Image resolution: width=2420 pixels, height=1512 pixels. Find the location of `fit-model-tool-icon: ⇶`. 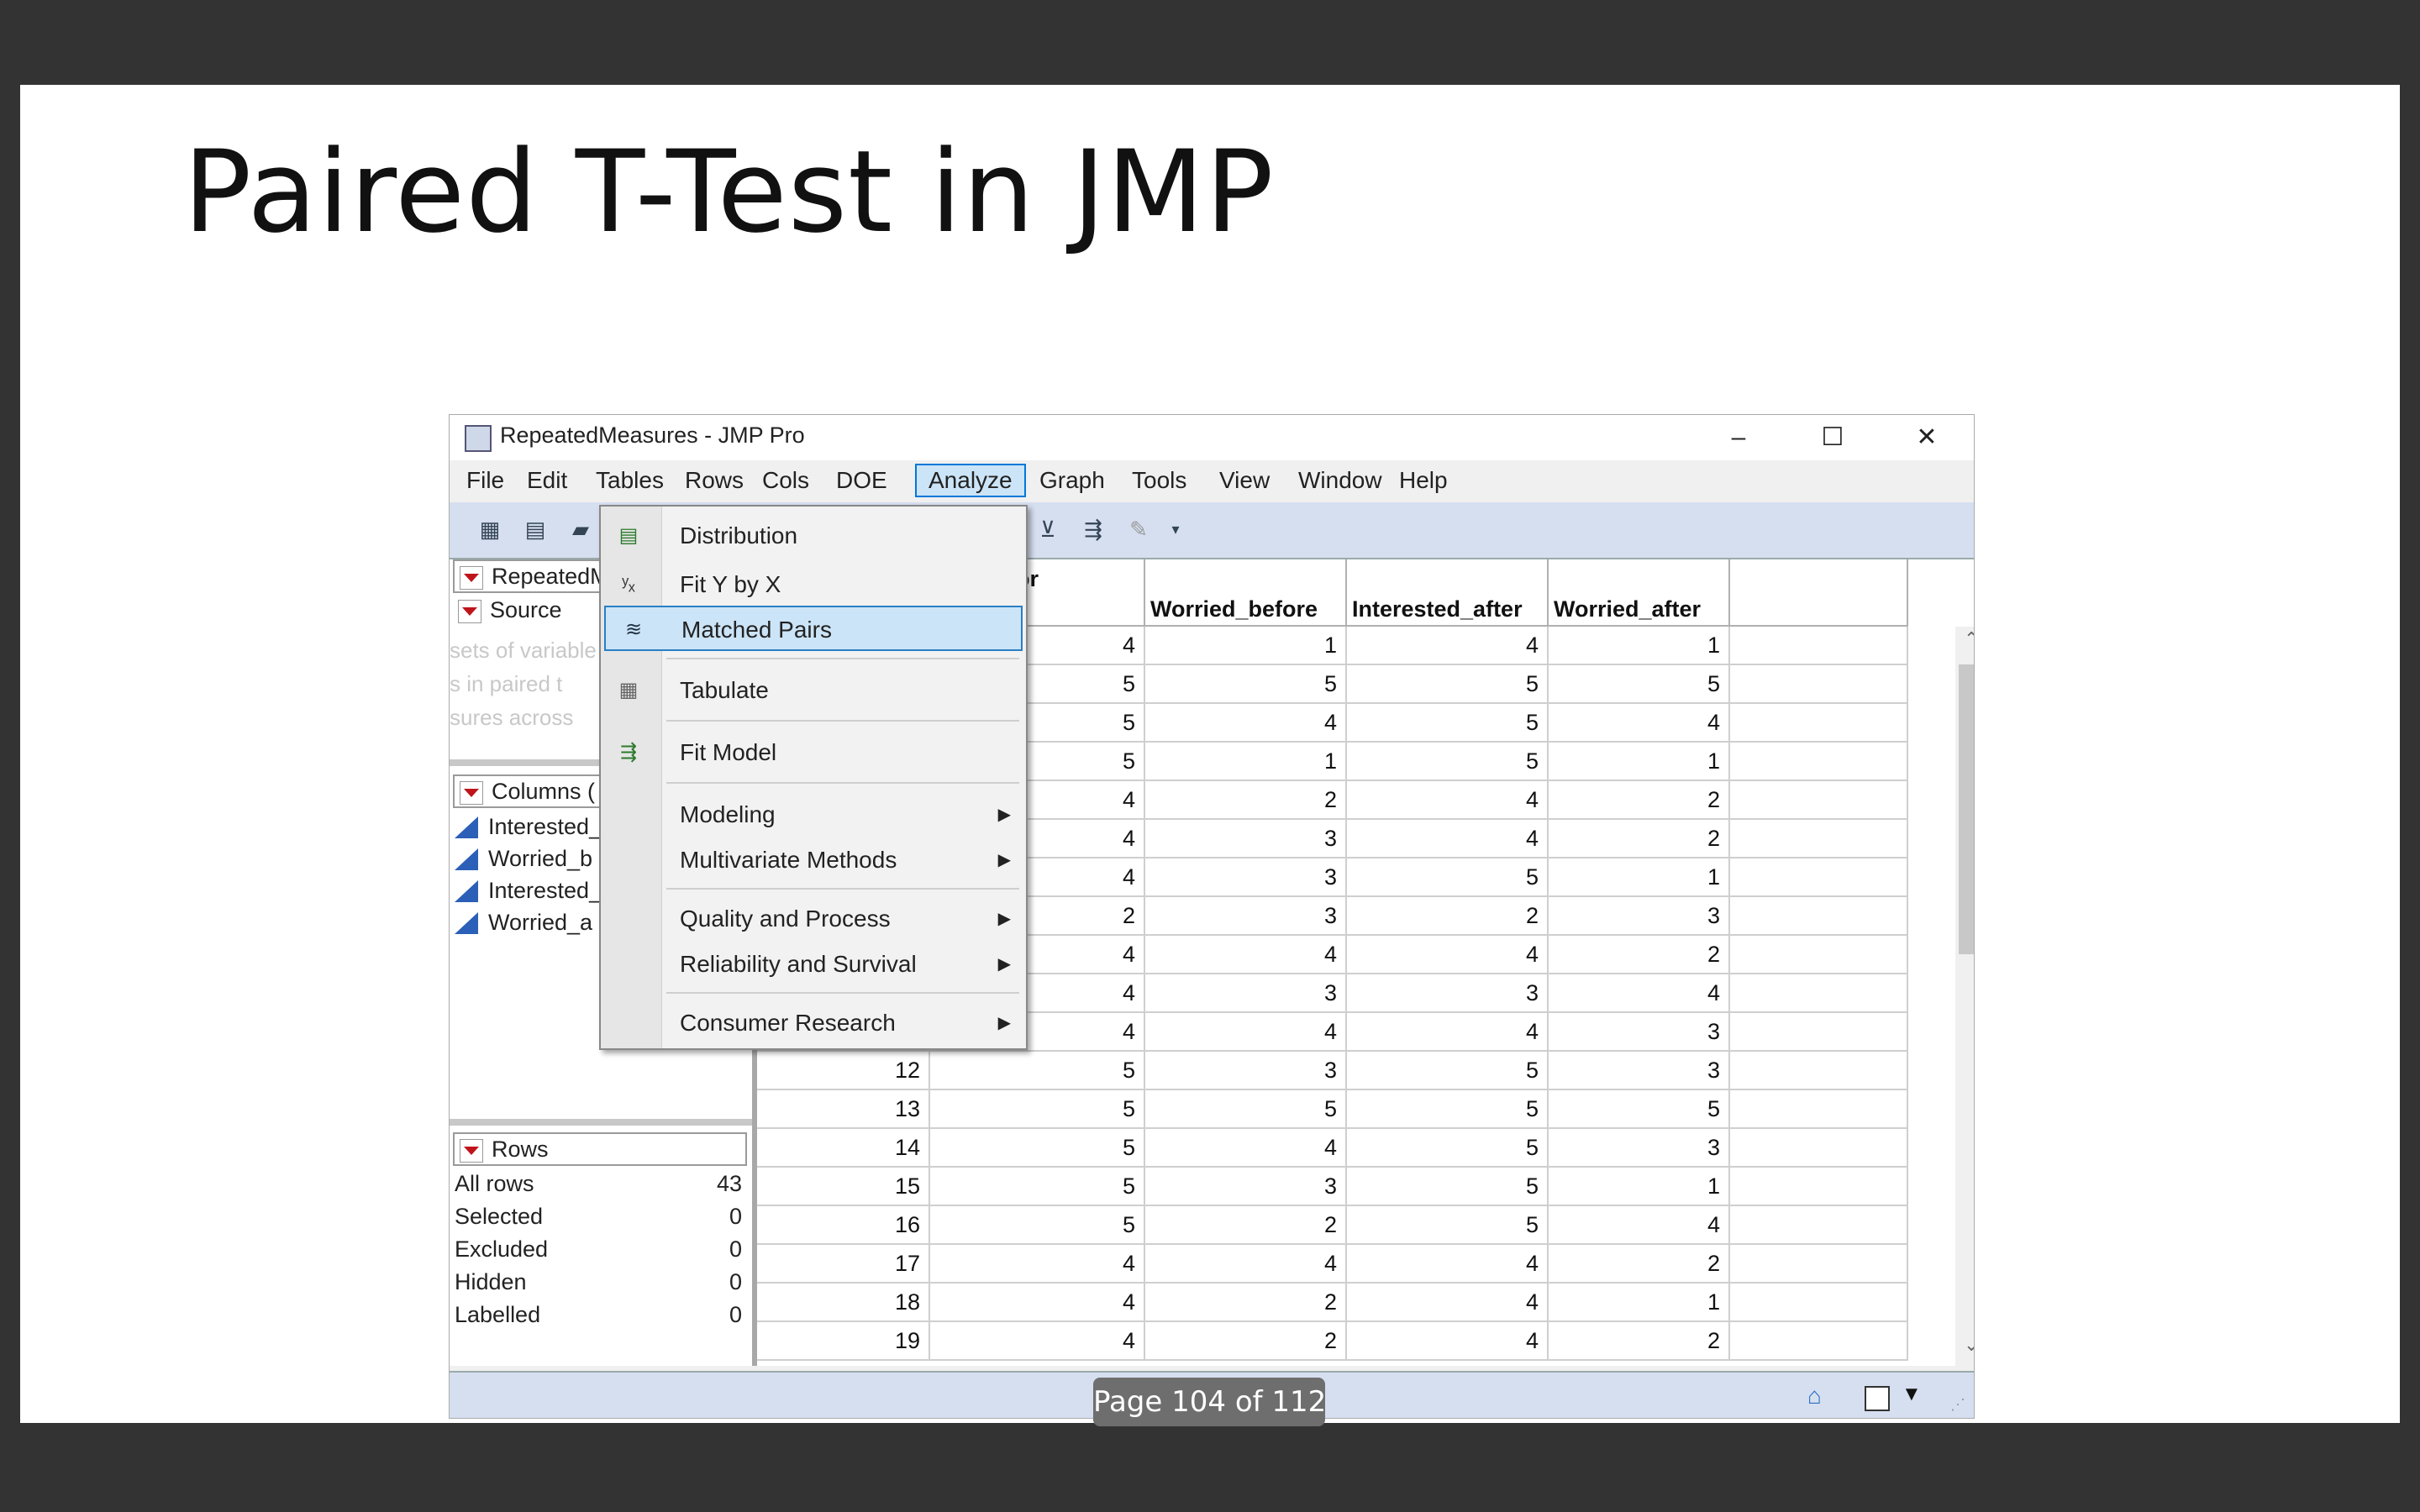

fit-model-tool-icon: ⇶ is located at coordinates (1093, 529).